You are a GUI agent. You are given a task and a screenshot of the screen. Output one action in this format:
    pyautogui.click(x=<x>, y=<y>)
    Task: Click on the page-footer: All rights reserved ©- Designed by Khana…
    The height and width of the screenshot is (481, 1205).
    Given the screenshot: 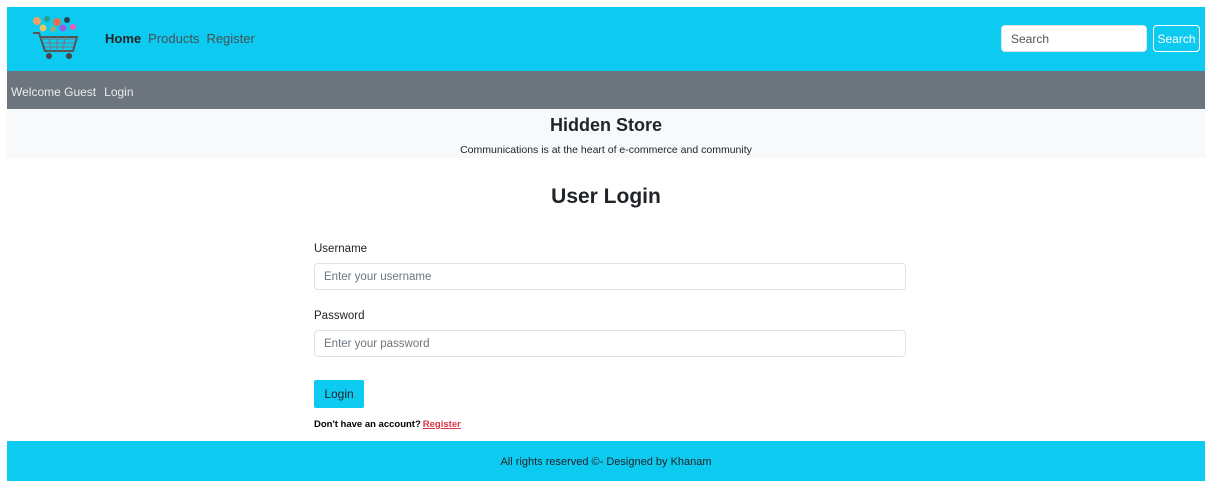 What is the action you would take?
    pyautogui.click(x=606, y=461)
    